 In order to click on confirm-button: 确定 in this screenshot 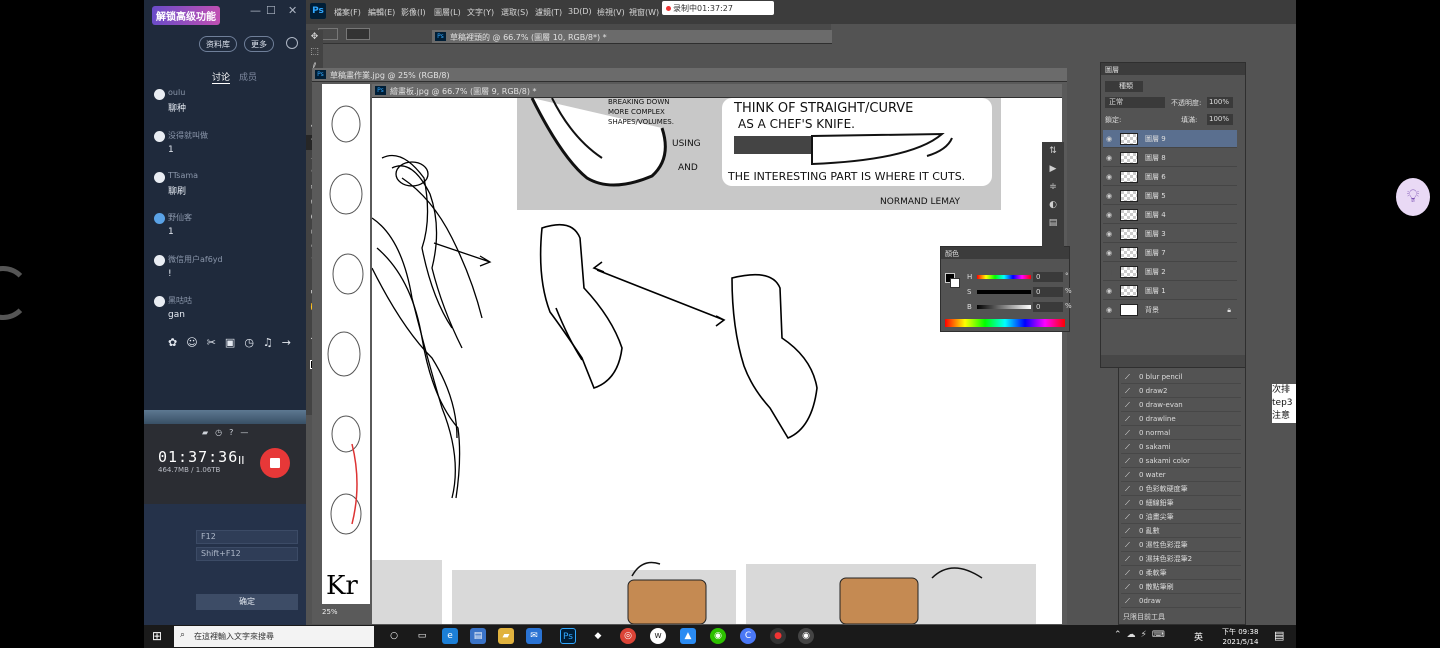, I will do `click(247, 602)`.